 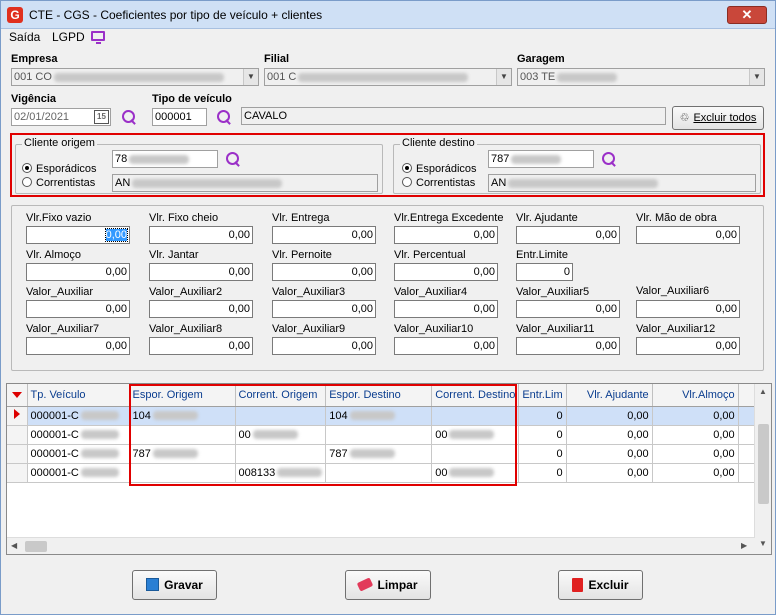 What do you see at coordinates (54, 472) in the screenshot?
I see `cell-text: 000001-C` at bounding box center [54, 472].